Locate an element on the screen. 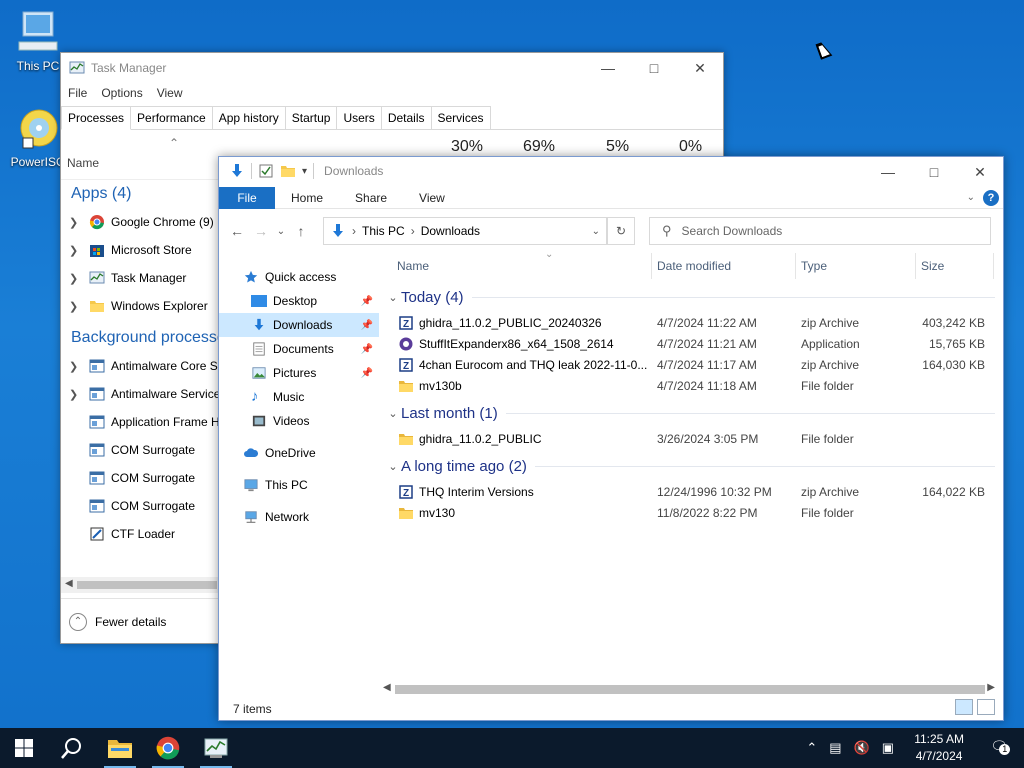 The height and width of the screenshot is (768, 1024). file-row: mv130 11/8/2022 8:22 PM File folder is located at coordinates (690, 512).